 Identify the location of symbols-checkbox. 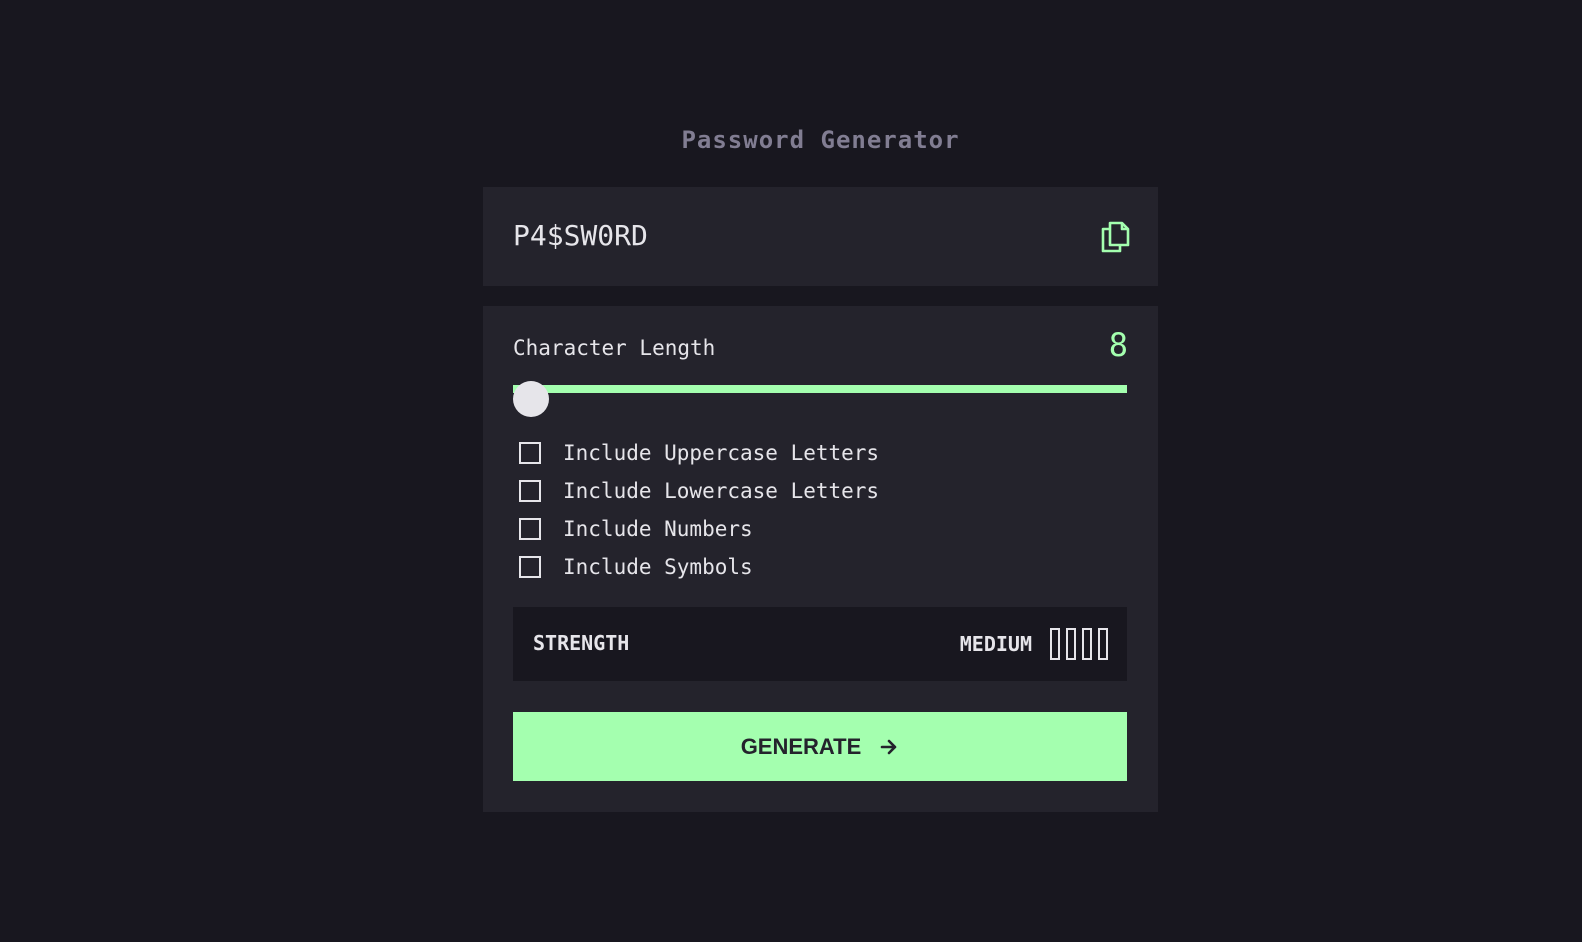
(530, 567).